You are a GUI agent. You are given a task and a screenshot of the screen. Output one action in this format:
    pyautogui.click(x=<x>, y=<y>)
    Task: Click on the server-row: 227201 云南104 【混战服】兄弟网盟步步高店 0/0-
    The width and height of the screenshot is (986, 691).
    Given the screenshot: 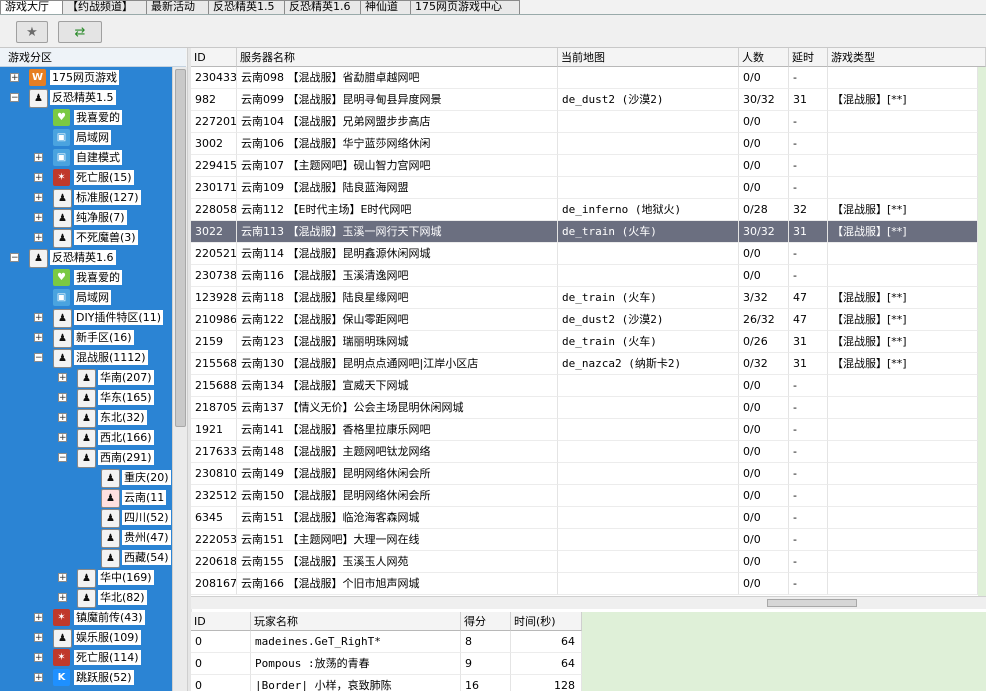 What is the action you would take?
    pyautogui.click(x=588, y=122)
    